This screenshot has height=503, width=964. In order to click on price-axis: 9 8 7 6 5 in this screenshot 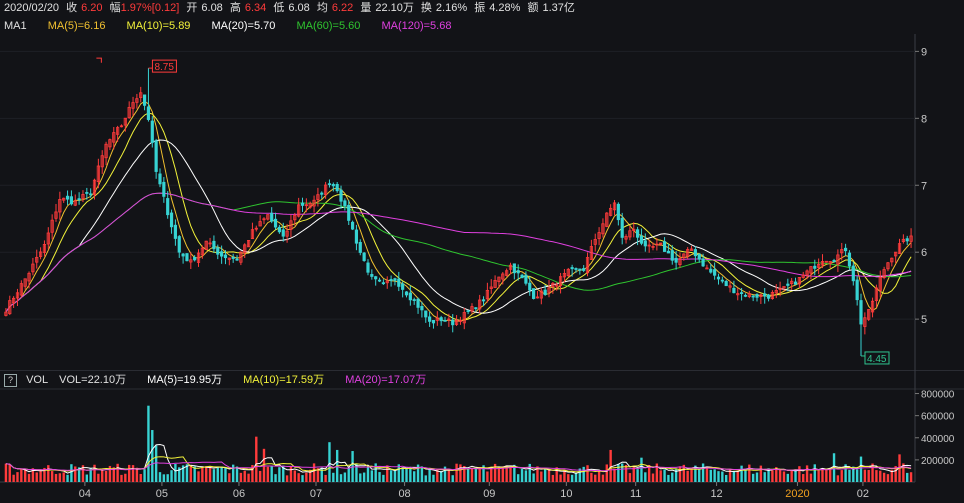, I will do `click(921, 186)`.